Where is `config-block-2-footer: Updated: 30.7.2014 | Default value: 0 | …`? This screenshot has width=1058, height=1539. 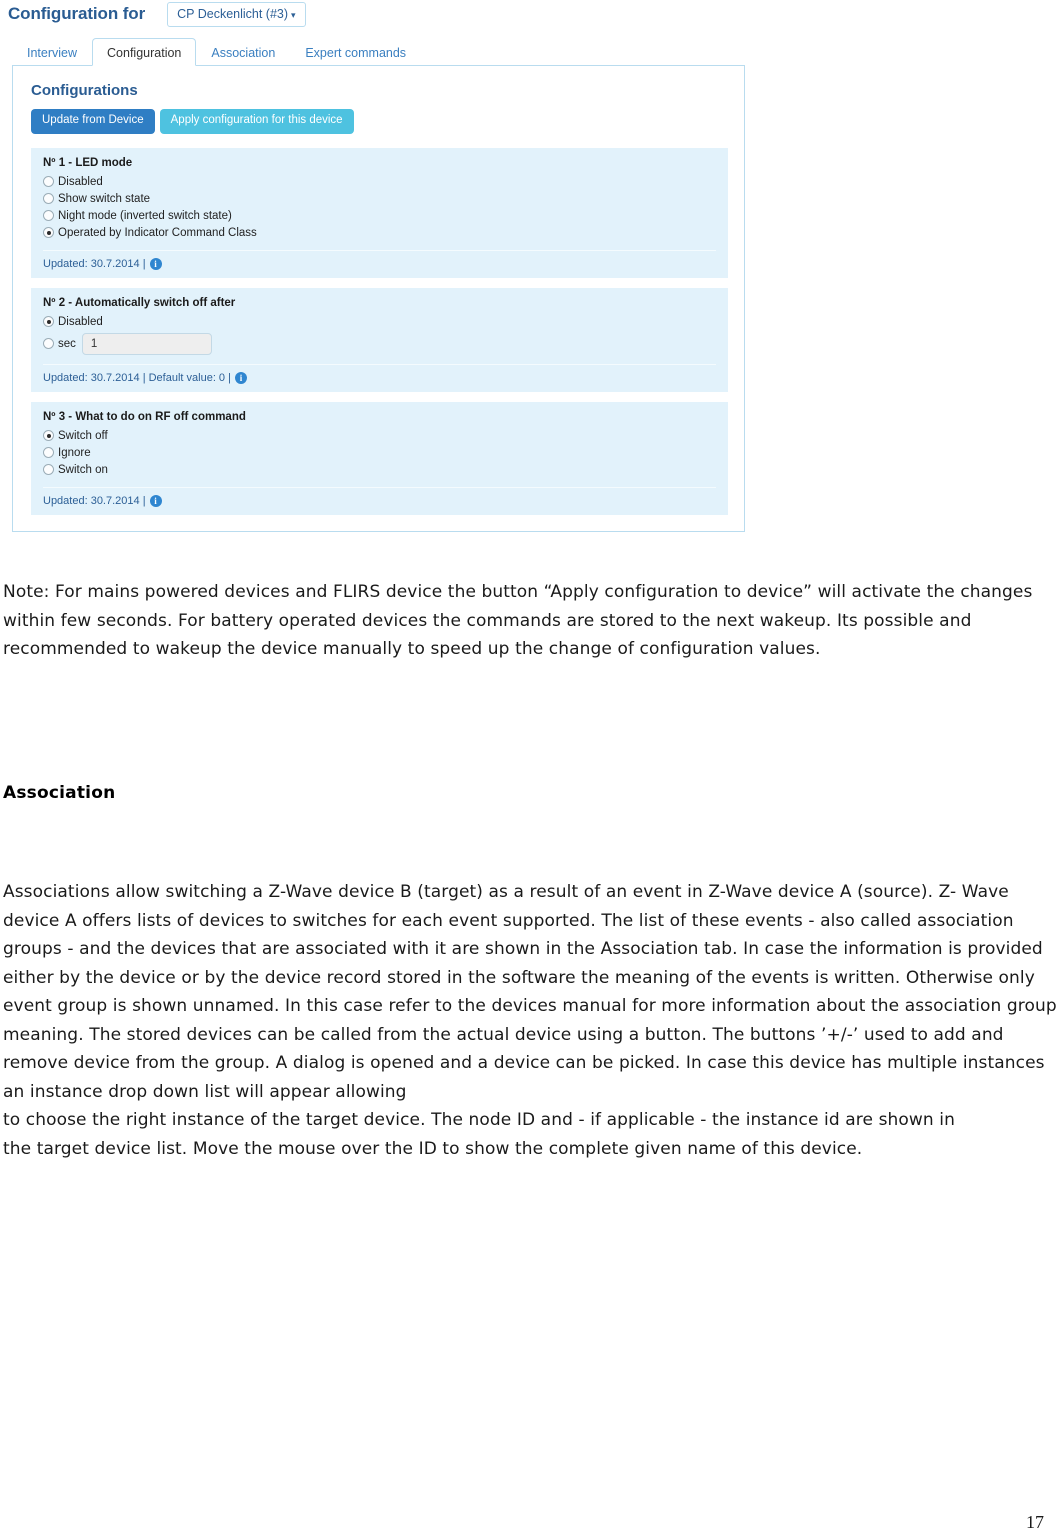 config-block-2-footer: Updated: 30.7.2014 | Default value: 0 | … is located at coordinates (379, 377).